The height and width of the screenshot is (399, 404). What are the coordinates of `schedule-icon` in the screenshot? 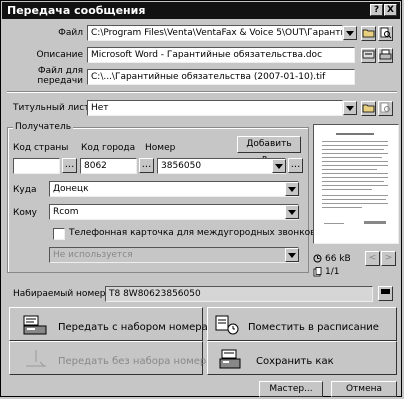 It's located at (227, 325).